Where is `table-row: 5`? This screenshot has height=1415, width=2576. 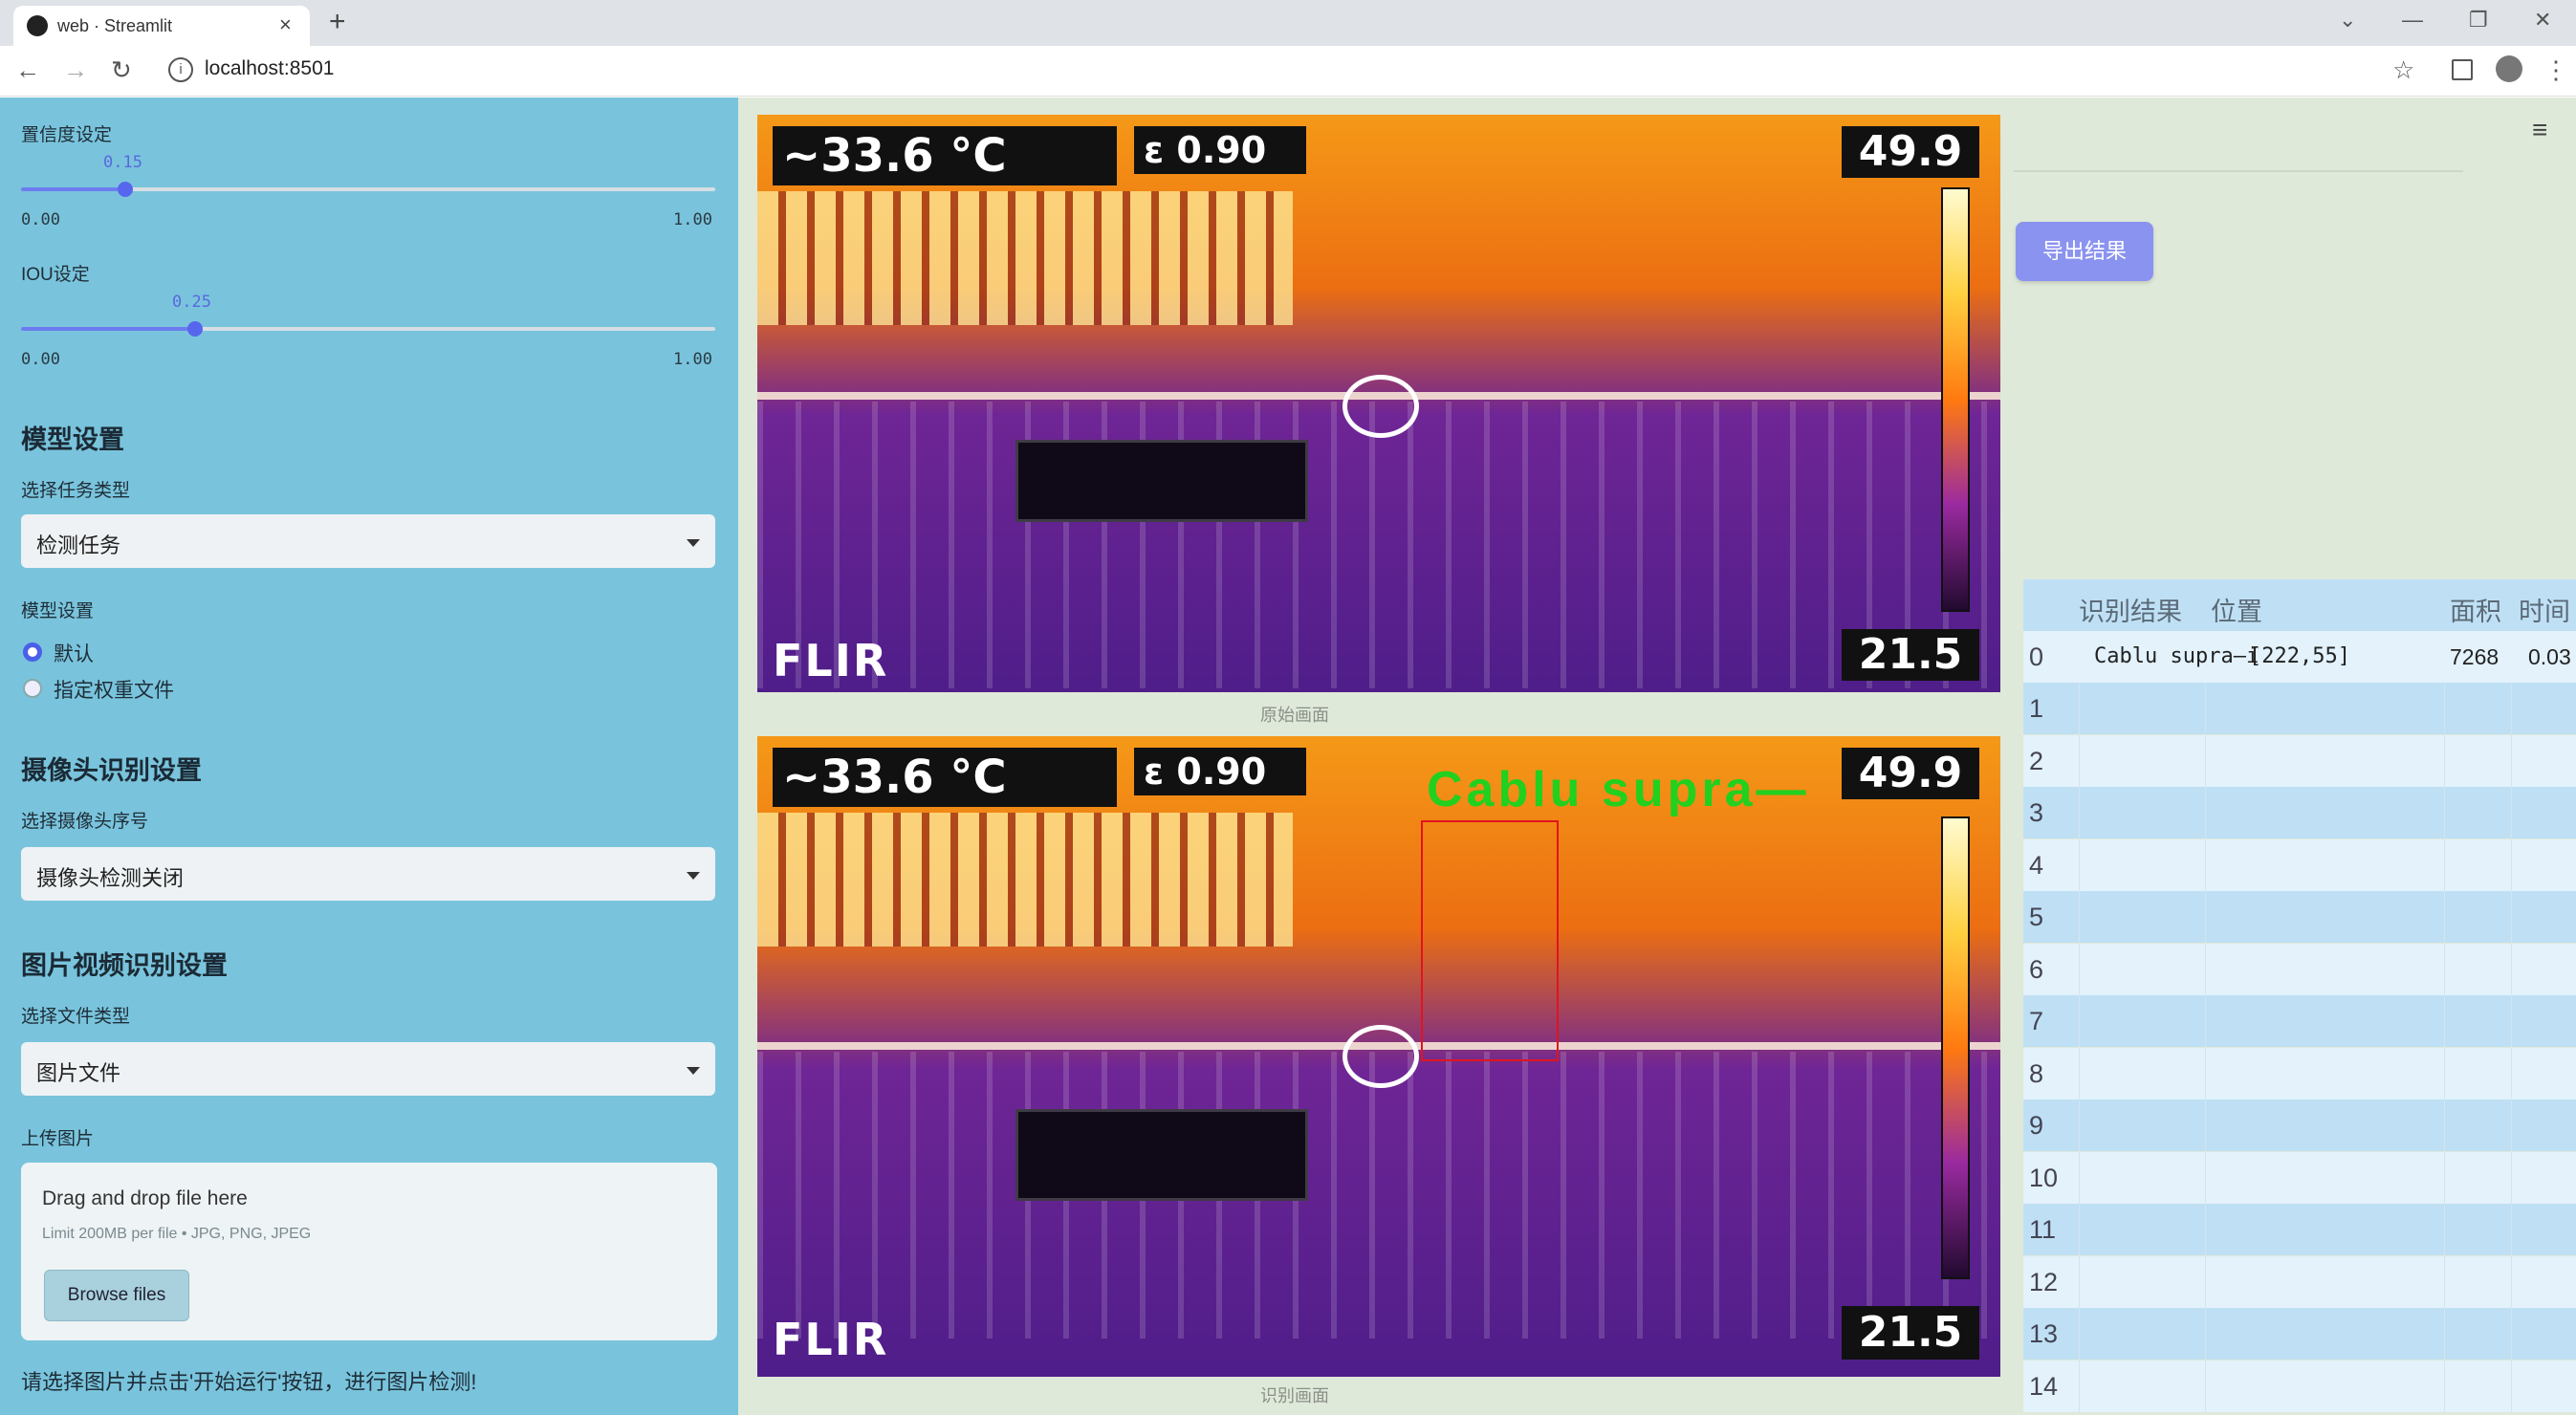
table-row: 5 is located at coordinates (2299, 917).